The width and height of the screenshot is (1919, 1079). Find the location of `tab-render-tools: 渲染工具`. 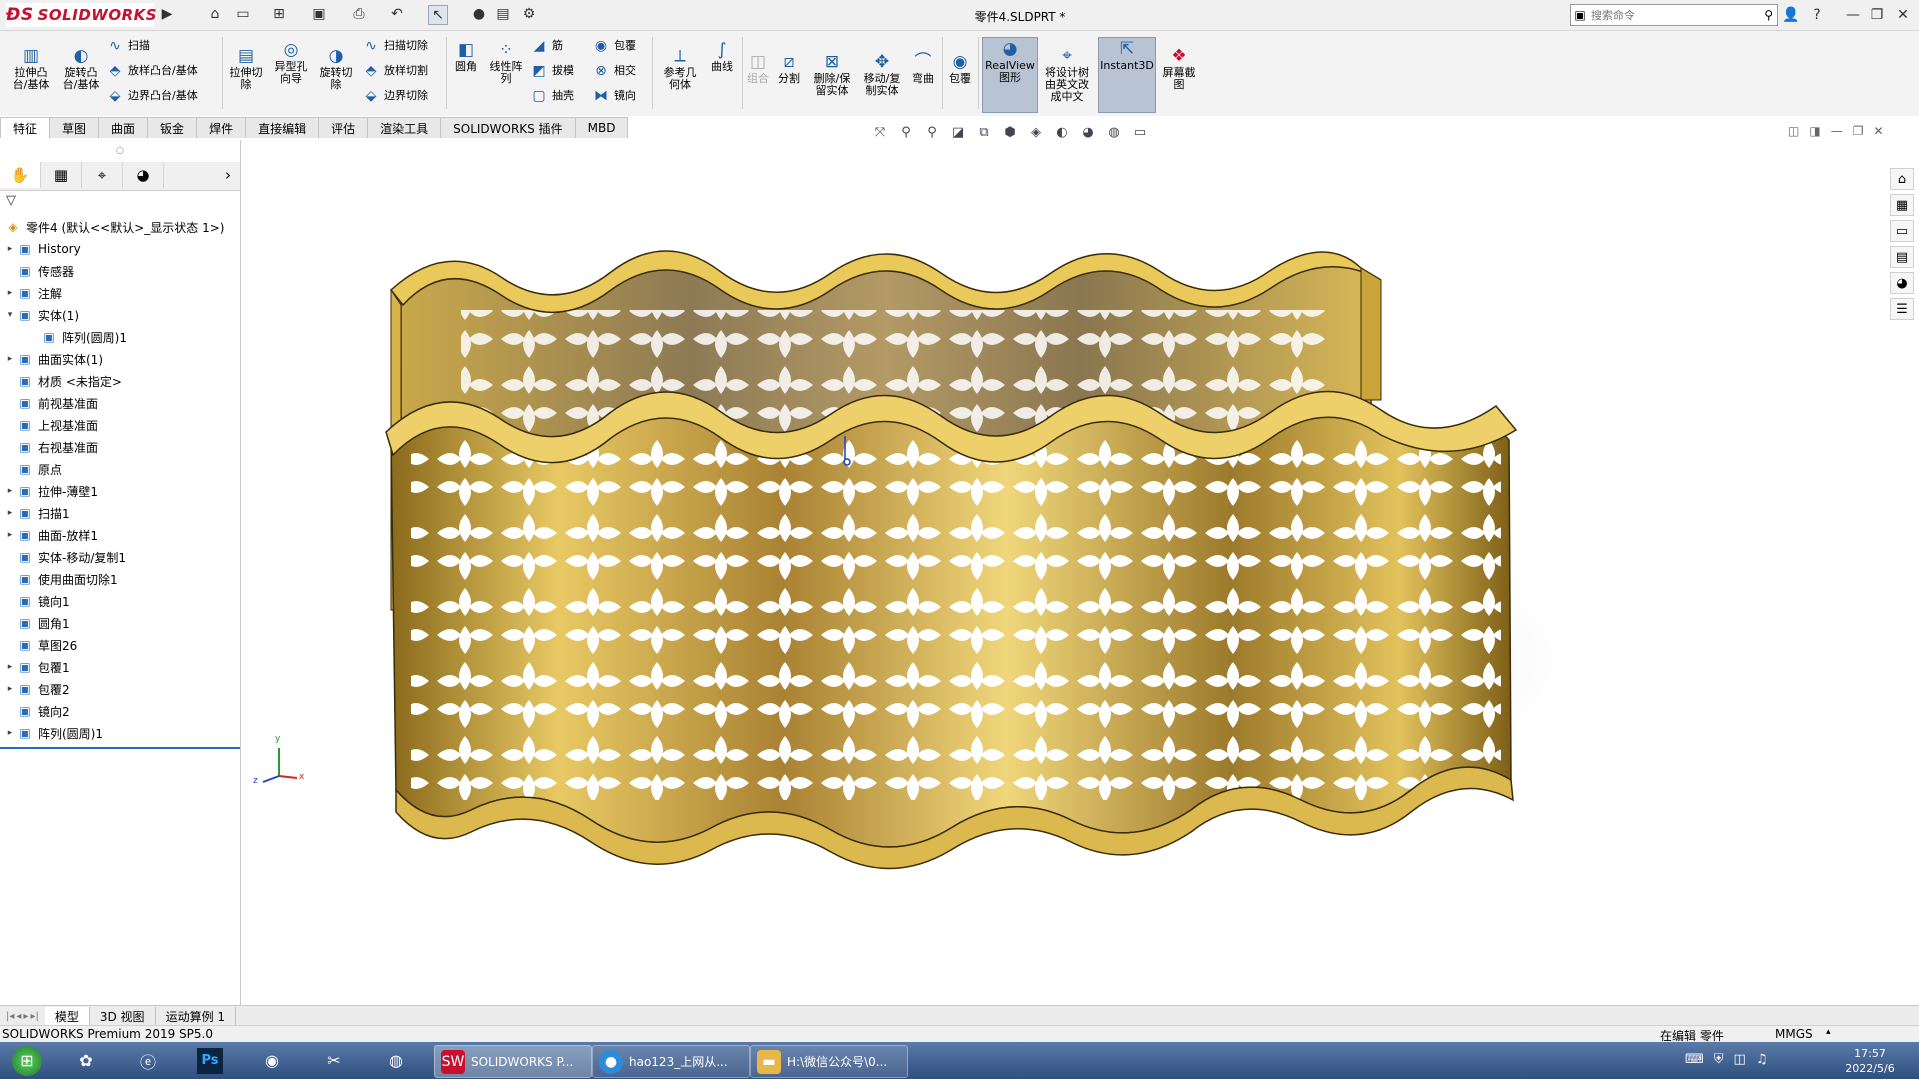

tab-render-tools: 渲染工具 is located at coordinates (404, 127).